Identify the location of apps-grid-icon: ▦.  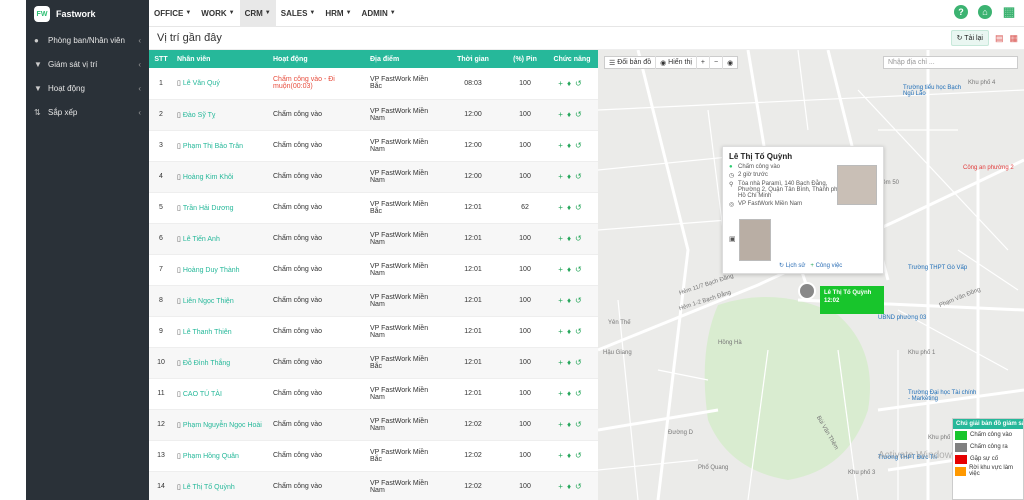
(1009, 11).